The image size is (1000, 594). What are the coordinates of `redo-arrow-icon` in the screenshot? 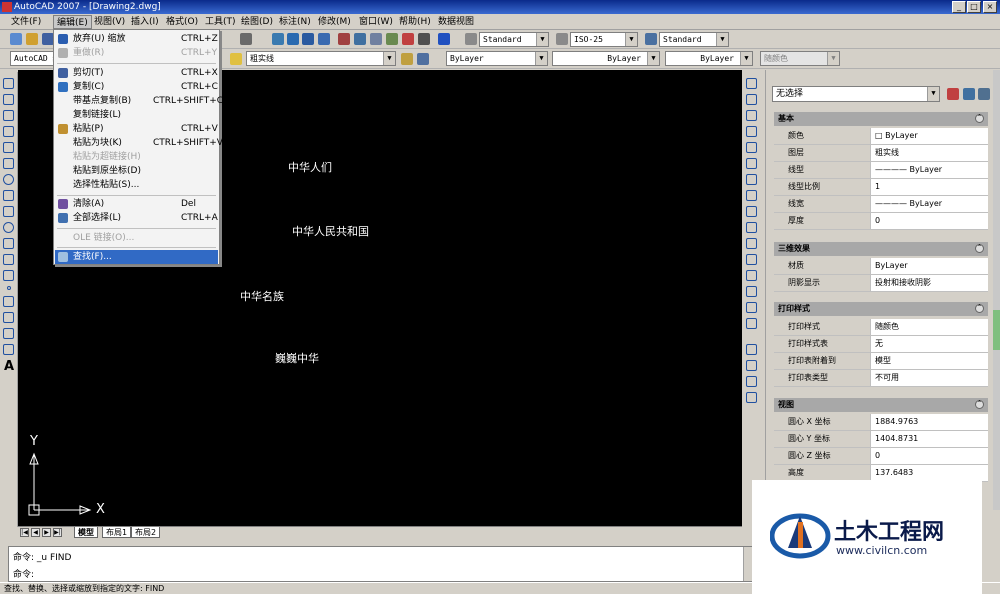 It's located at (246, 39).